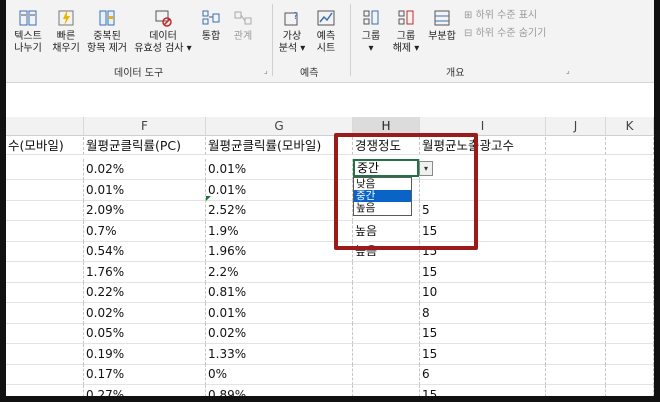 This screenshot has width=660, height=402. I want to click on cell-g: 1.96%, so click(279, 251).